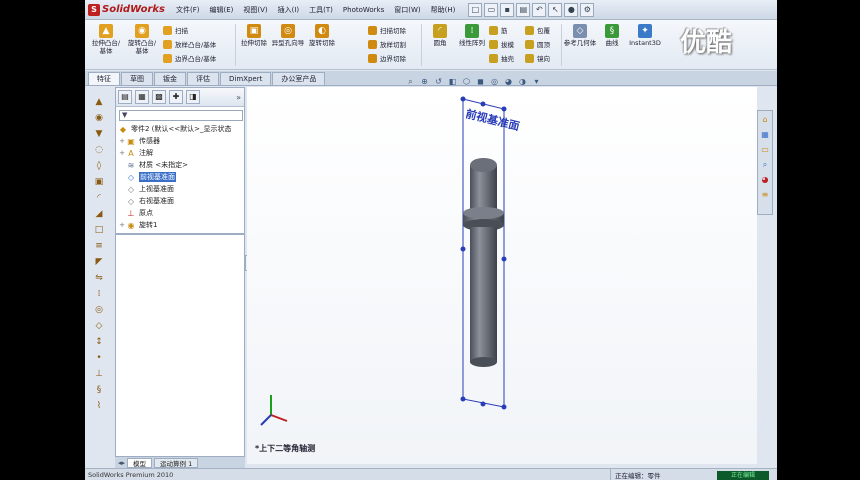 The image size is (860, 480). What do you see at coordinates (238, 97) in the screenshot?
I see `panel-expand-icon: »` at bounding box center [238, 97].